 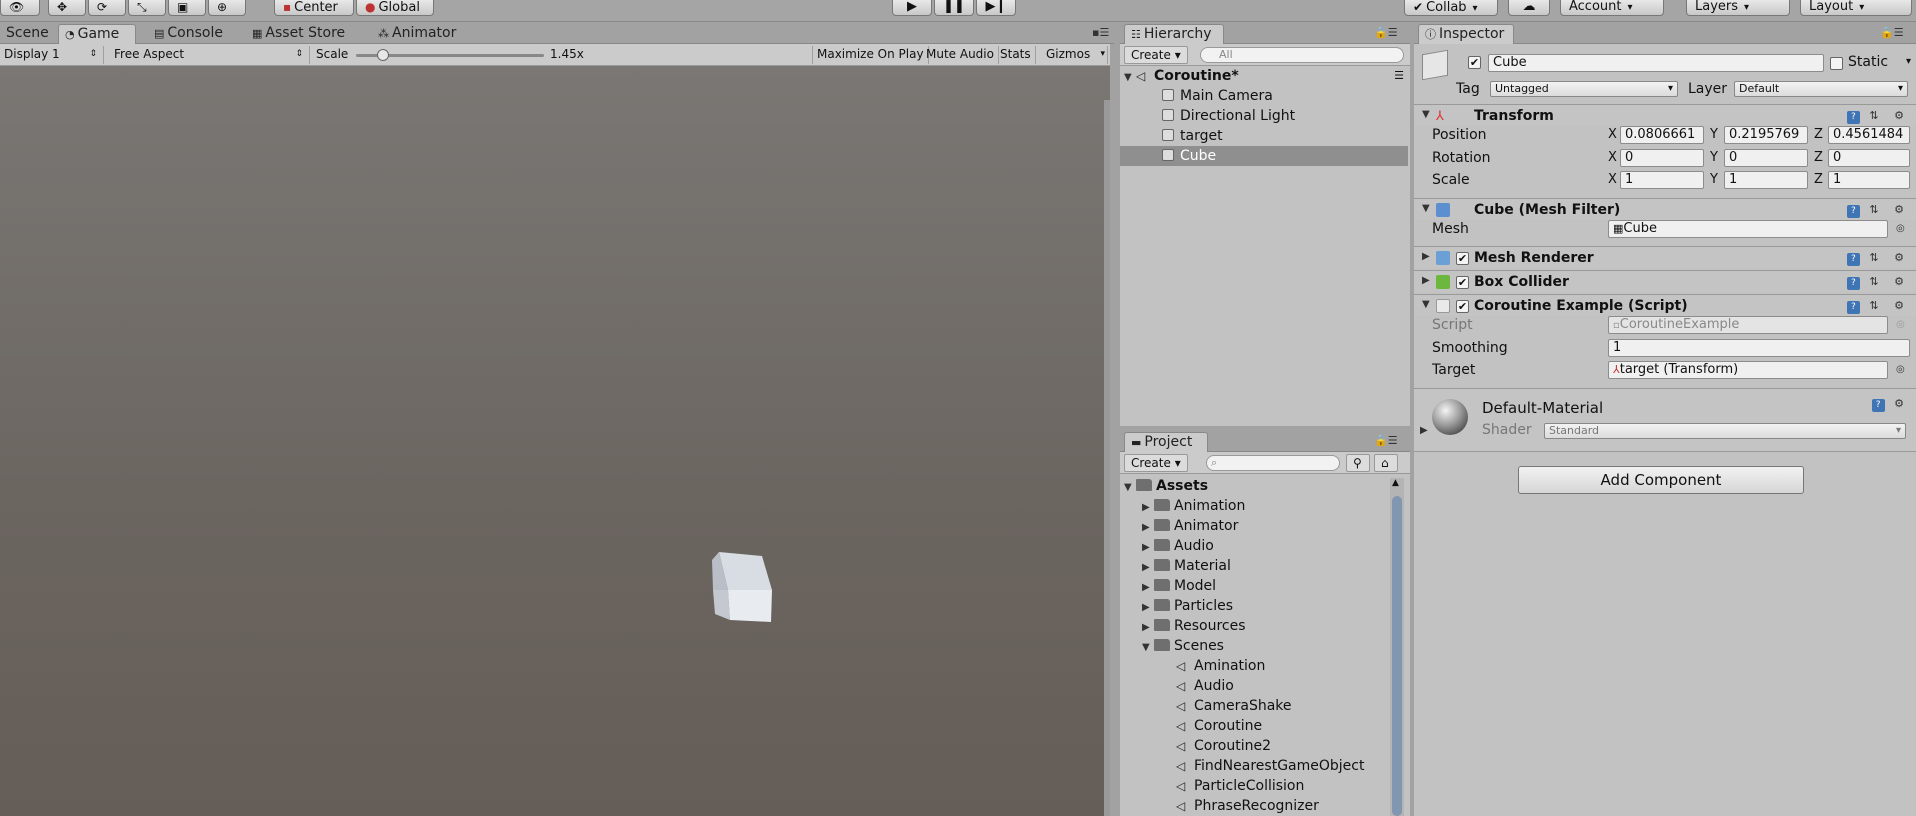 I want to click on project-create-button: Create ▾, so click(x=1156, y=463).